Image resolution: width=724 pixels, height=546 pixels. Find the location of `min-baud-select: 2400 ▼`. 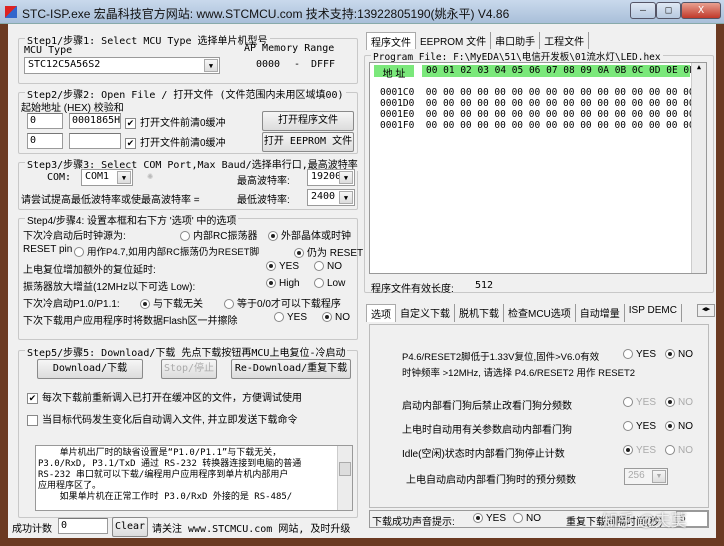

min-baud-select: 2400 ▼ is located at coordinates (331, 197).